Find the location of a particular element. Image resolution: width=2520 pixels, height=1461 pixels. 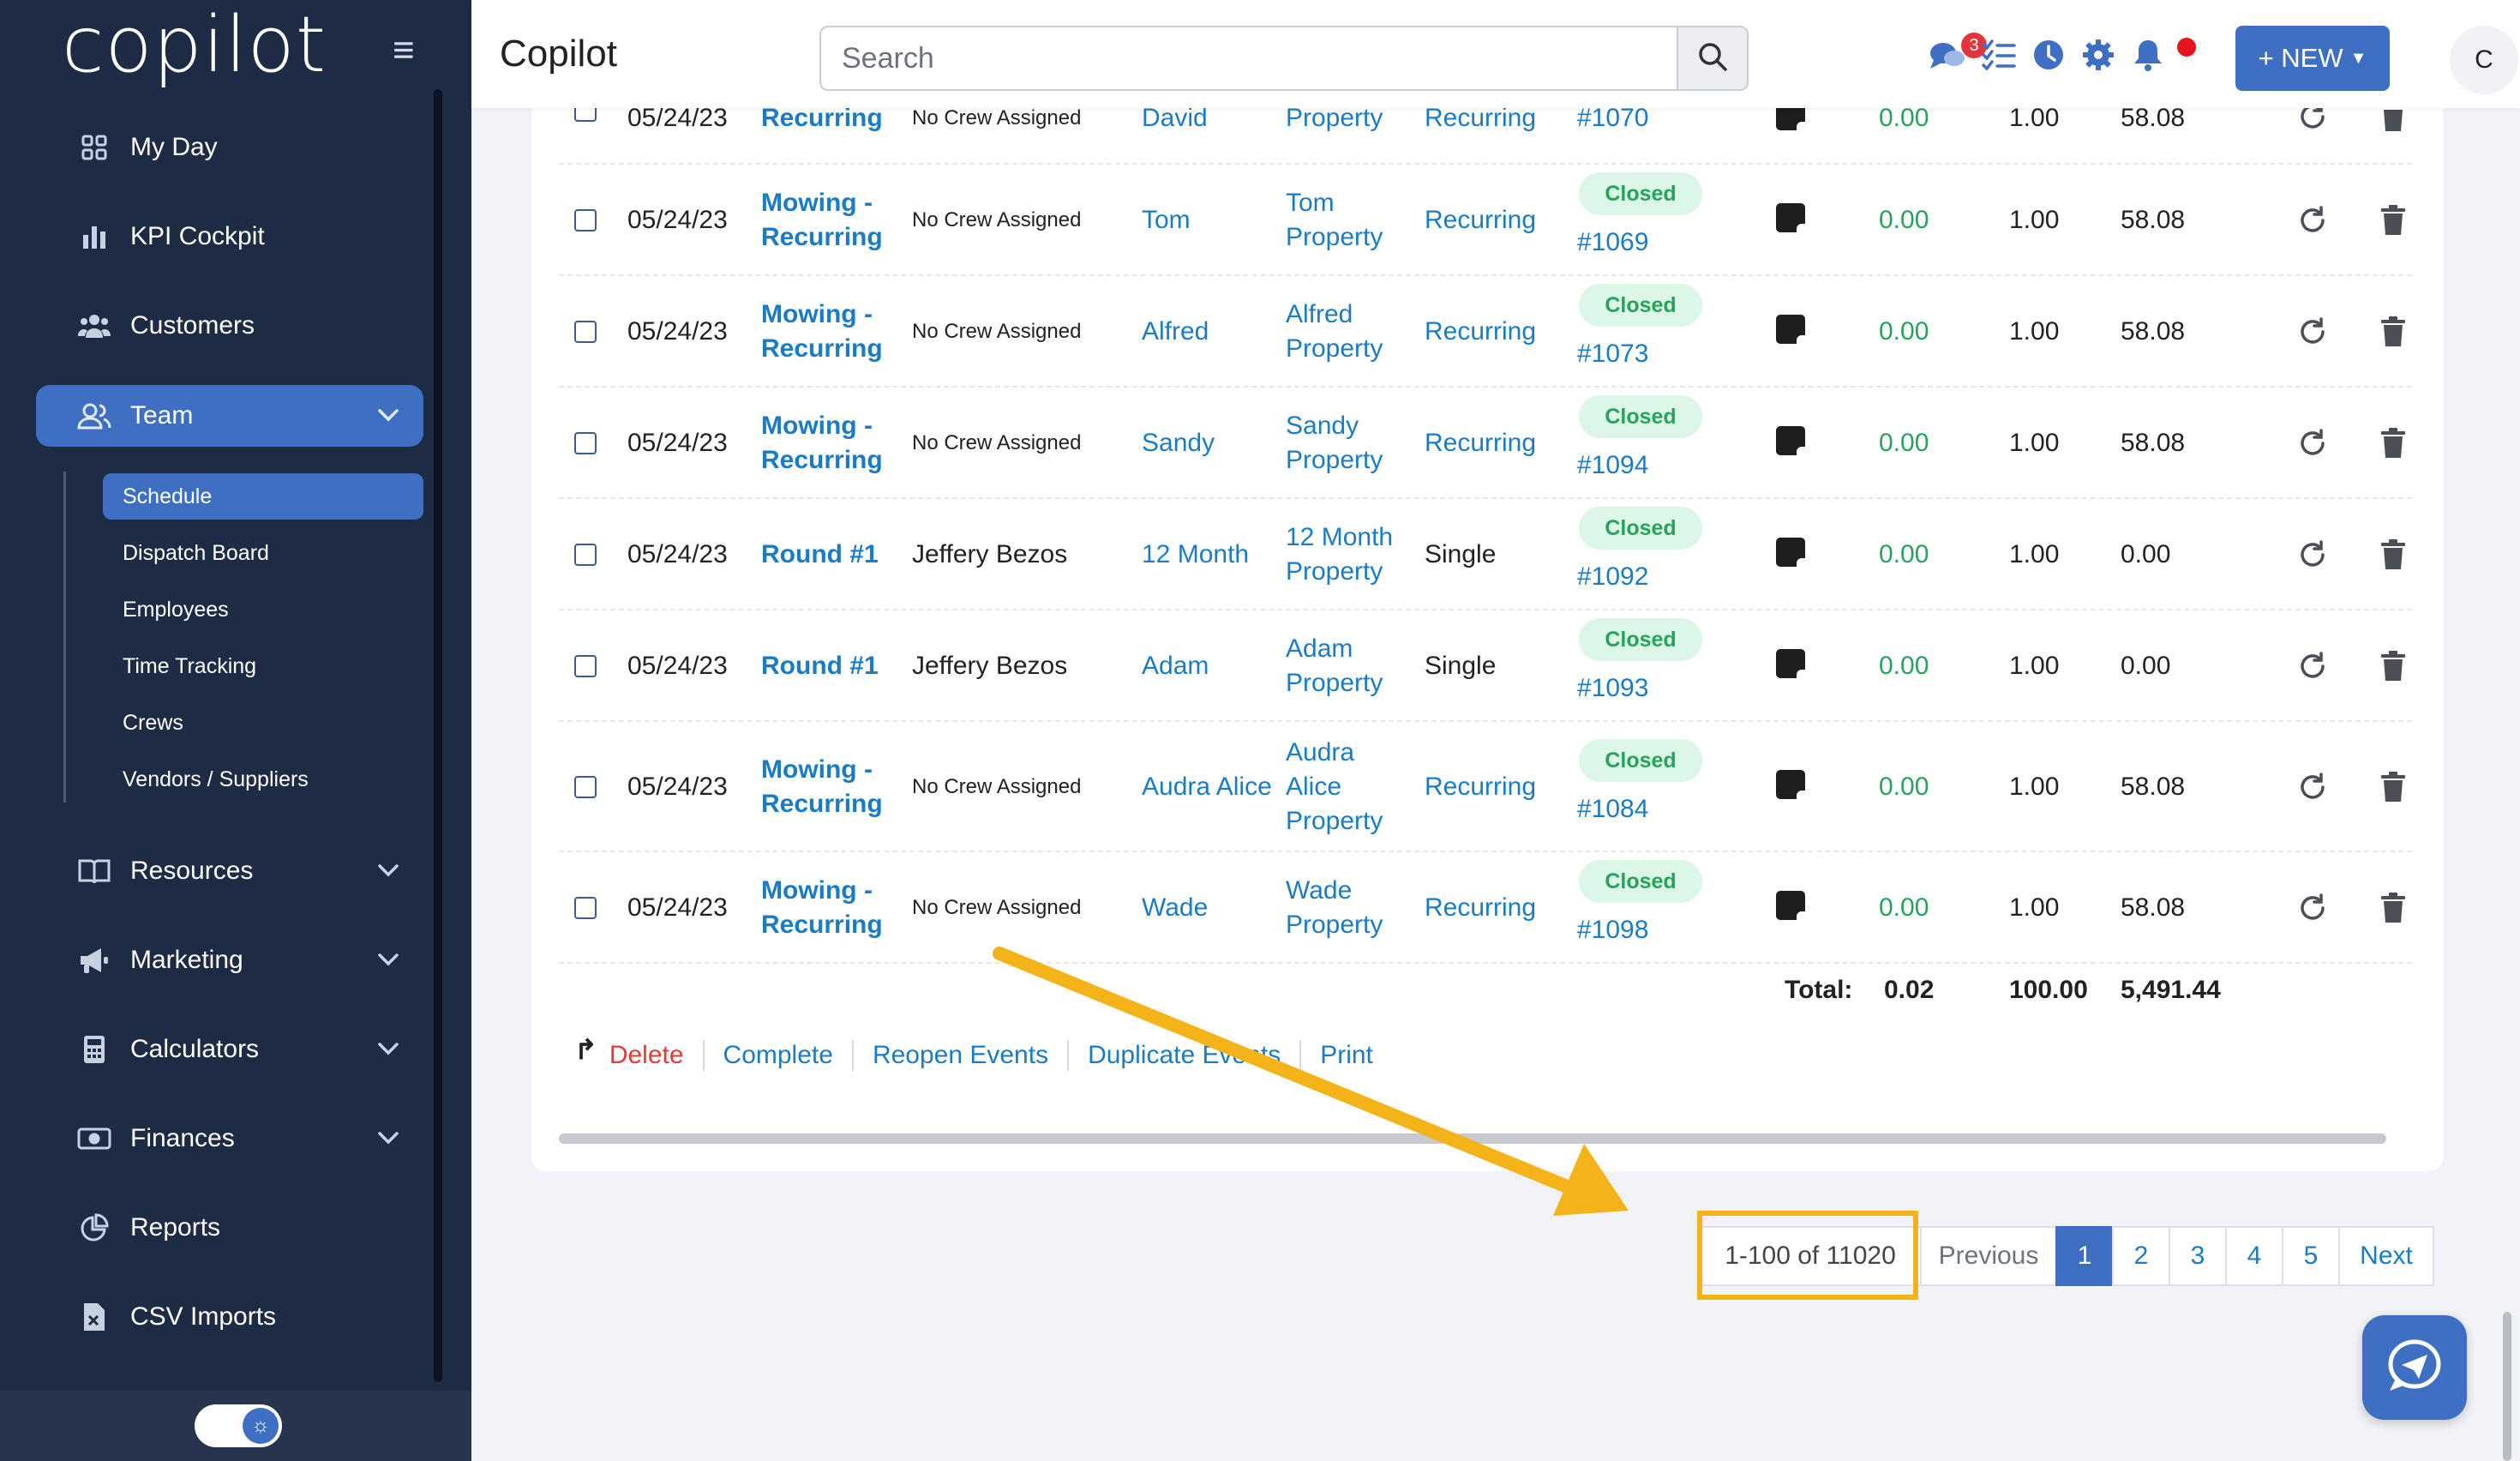

nav-marketing: Marketing is located at coordinates (229, 960).